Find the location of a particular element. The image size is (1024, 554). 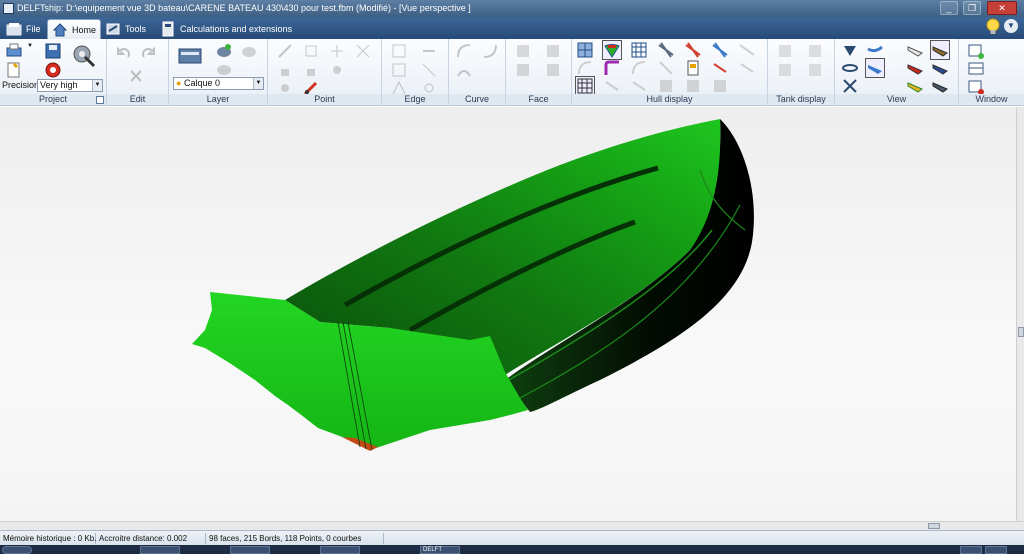

settings-gear-icon is located at coordinates (84, 56).